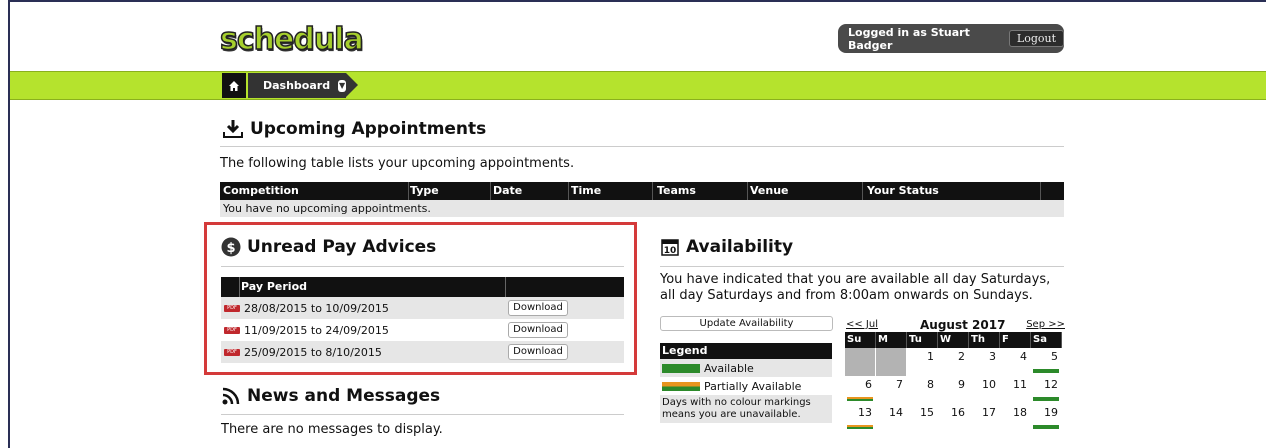 The image size is (1266, 448). What do you see at coordinates (297, 85) in the screenshot?
I see `tab-dashboard-label: Dashboard` at bounding box center [297, 85].